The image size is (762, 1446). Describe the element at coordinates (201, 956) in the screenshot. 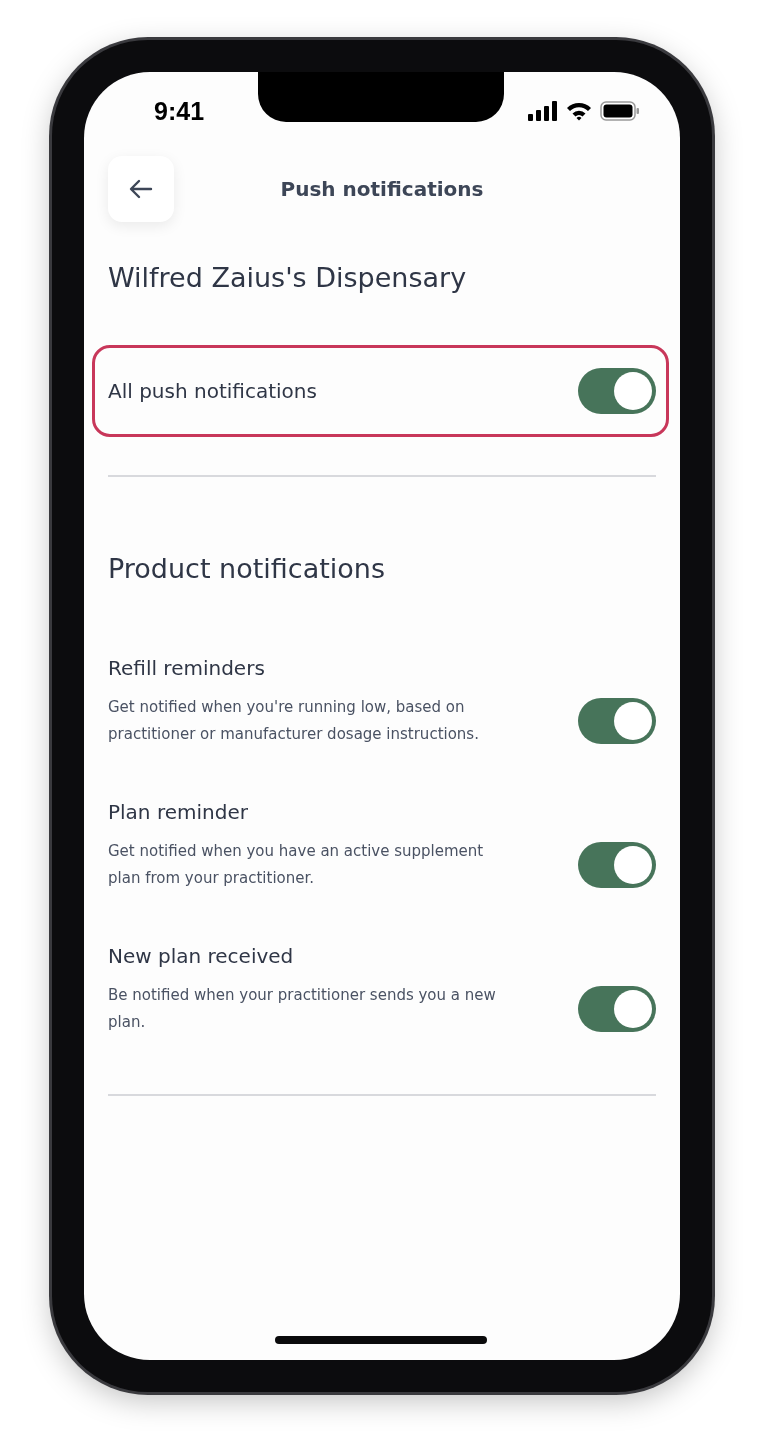

I see `setting-title: New plan received` at that location.